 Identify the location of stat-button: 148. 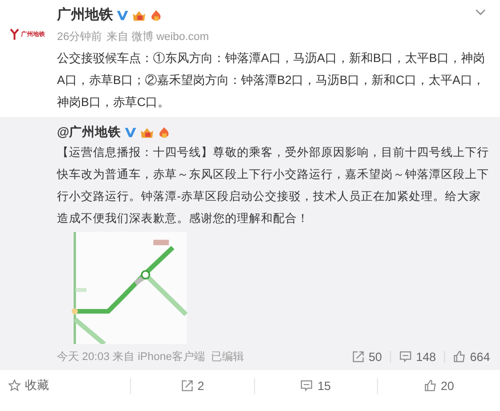
(417, 357).